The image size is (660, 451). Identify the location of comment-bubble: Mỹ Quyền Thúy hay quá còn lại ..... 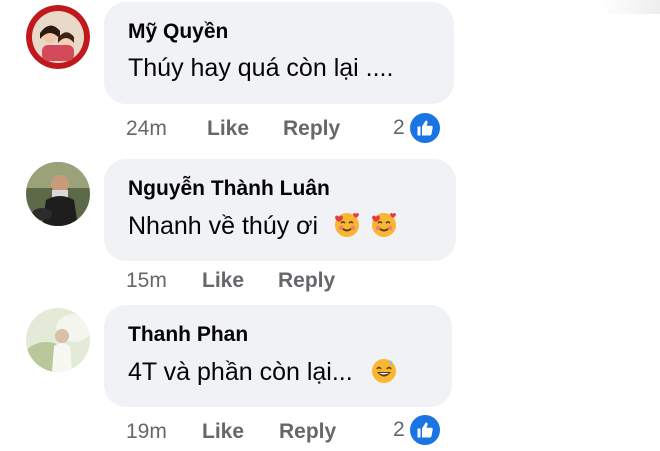
(279, 53).